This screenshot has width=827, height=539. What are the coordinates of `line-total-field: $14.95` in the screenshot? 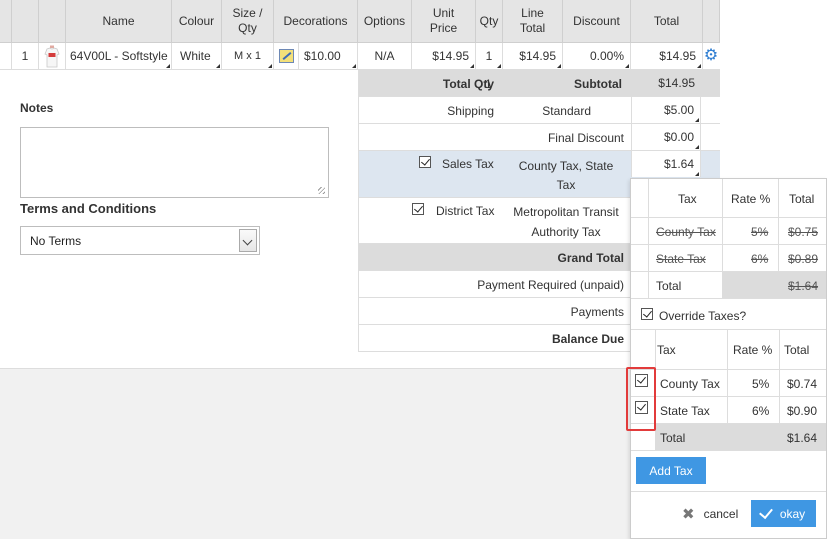 It's located at (533, 56).